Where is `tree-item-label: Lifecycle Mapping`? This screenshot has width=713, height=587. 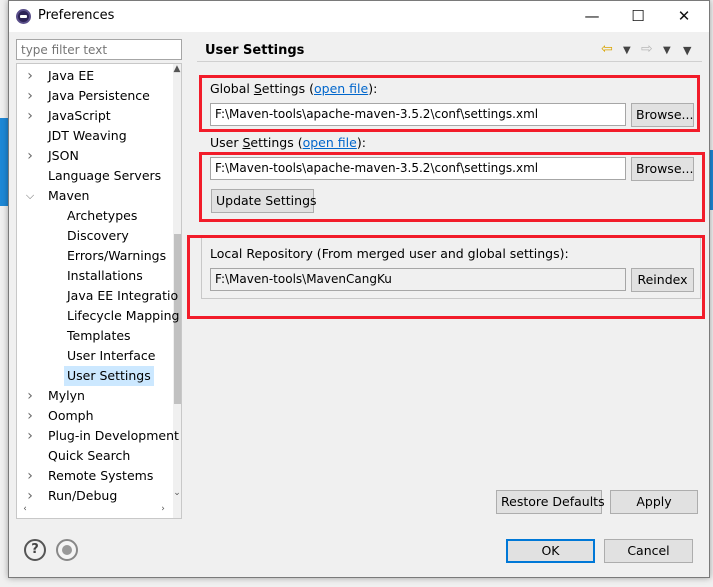
tree-item-label: Lifecycle Mapping is located at coordinates (123, 315).